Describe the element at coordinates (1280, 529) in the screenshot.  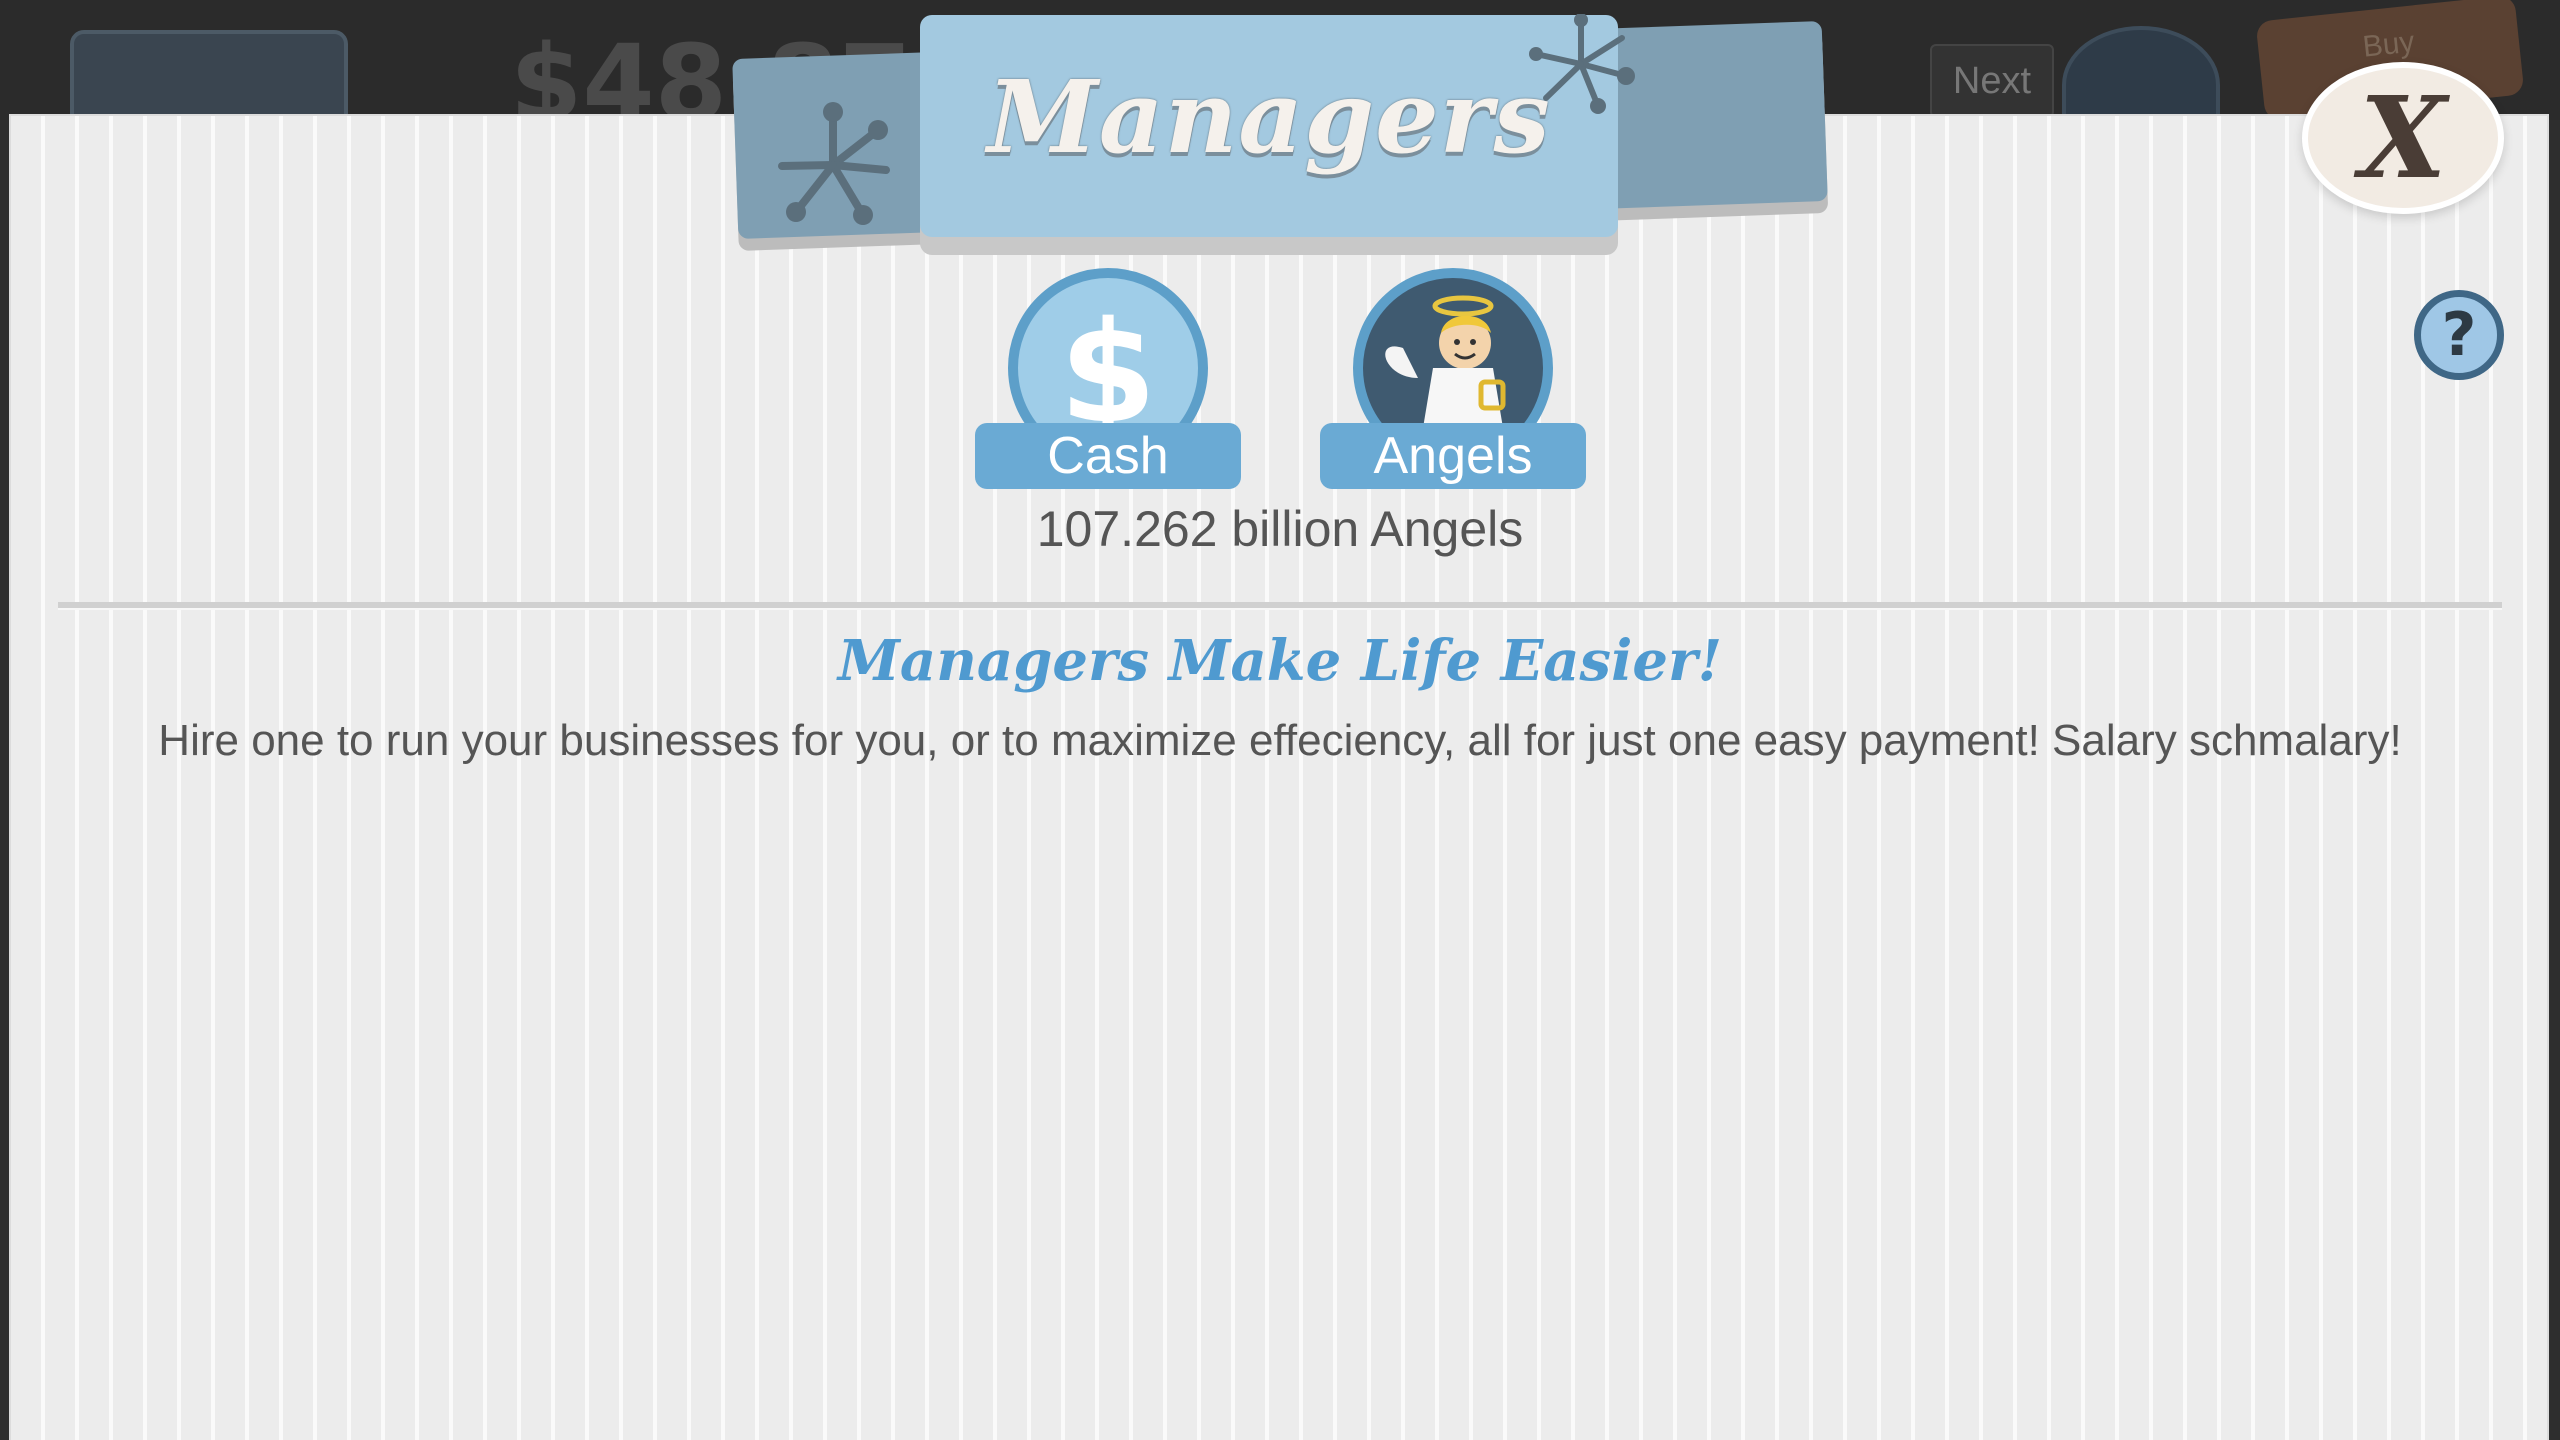
I see `angel-count: 107.262 billion Angels` at that location.